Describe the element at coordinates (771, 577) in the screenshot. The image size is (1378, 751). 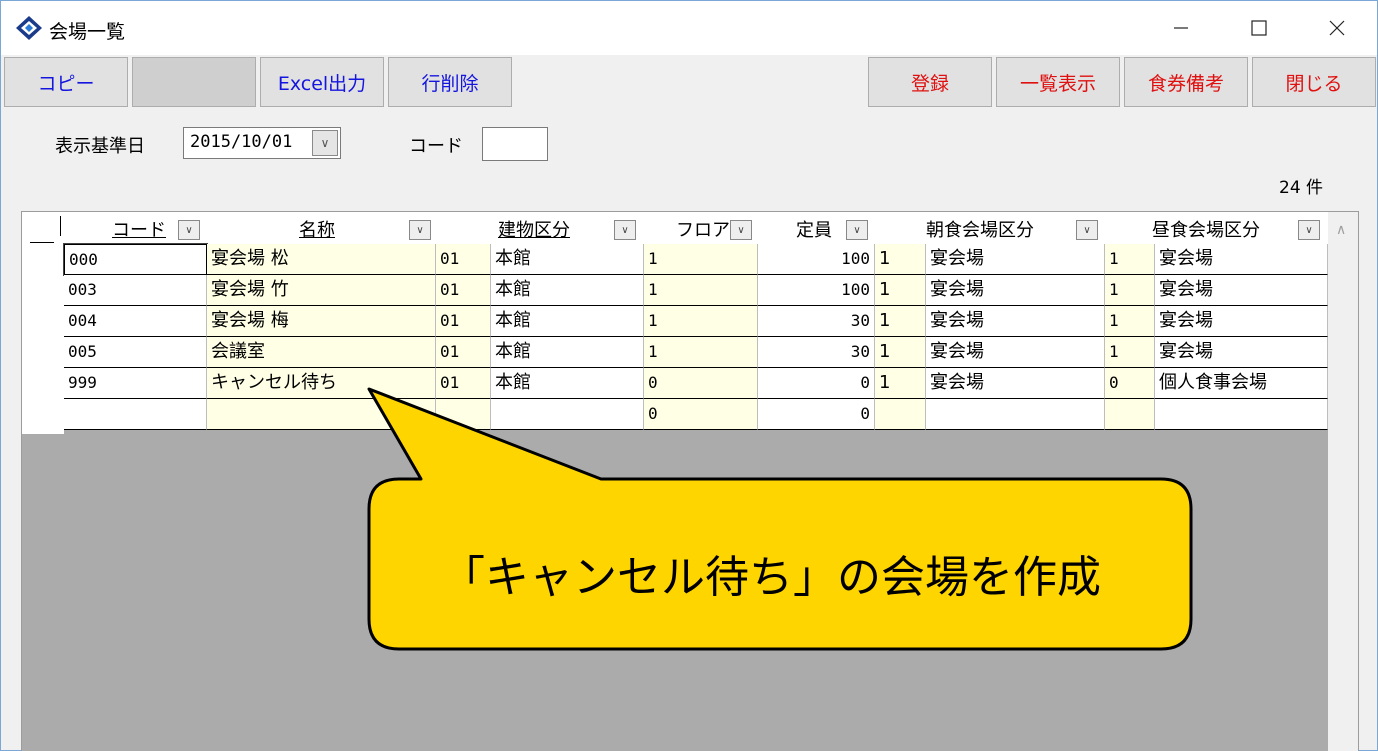
I see `callout-text: 「キャンセル待ち」の会場を作成` at that location.